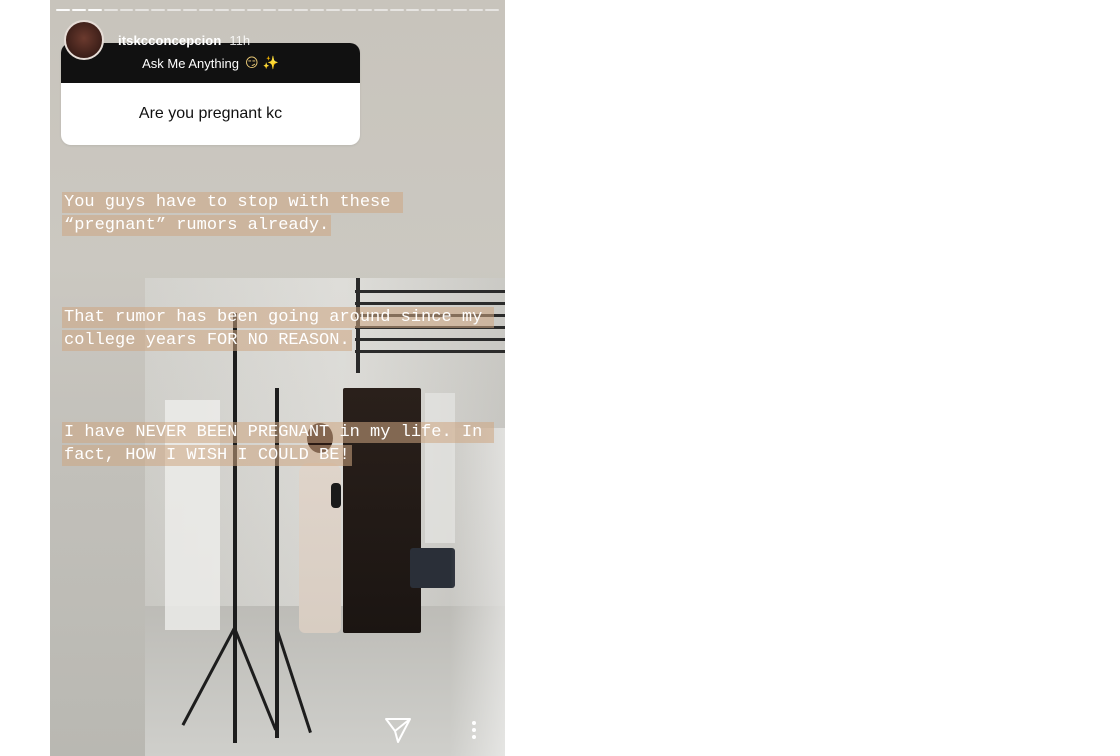 Image resolution: width=1120 pixels, height=756 pixels. Describe the element at coordinates (432, 568) in the screenshot. I see `photo-equipment` at that location.